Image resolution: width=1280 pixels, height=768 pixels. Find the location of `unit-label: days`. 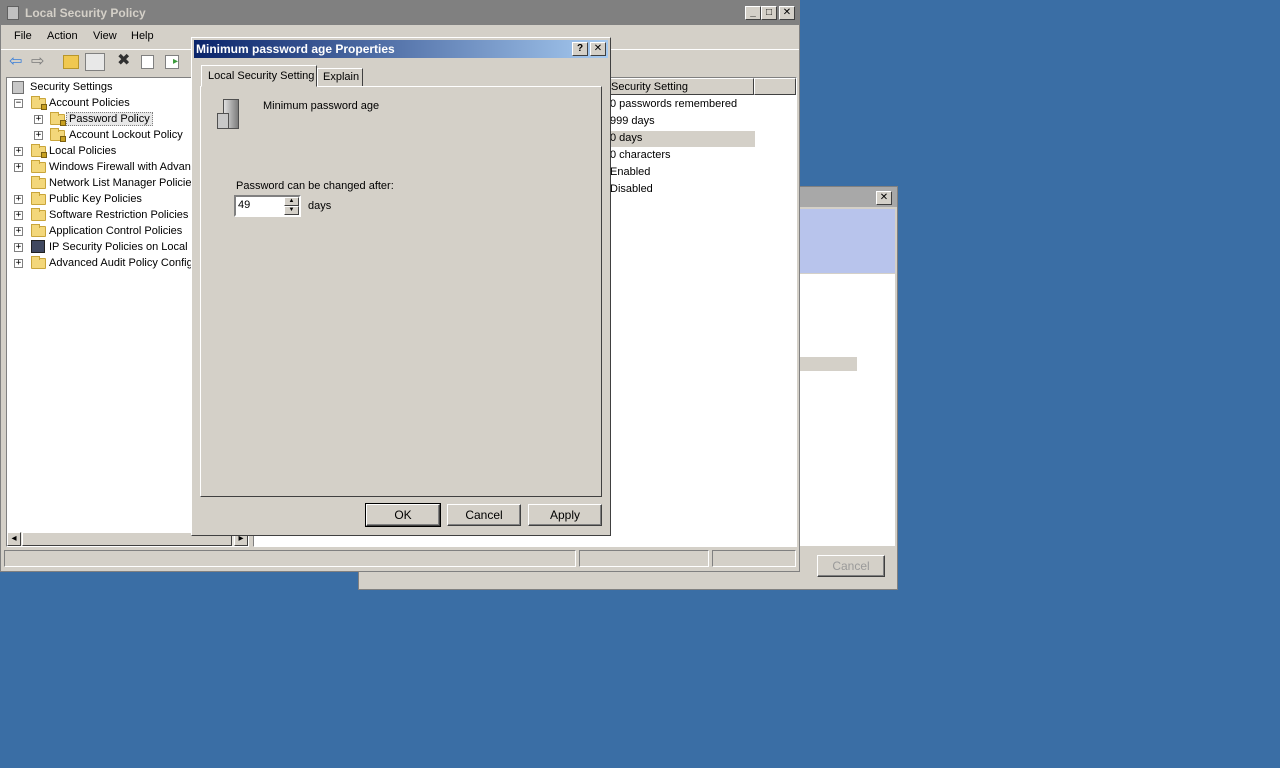

unit-label: days is located at coordinates (320, 206).